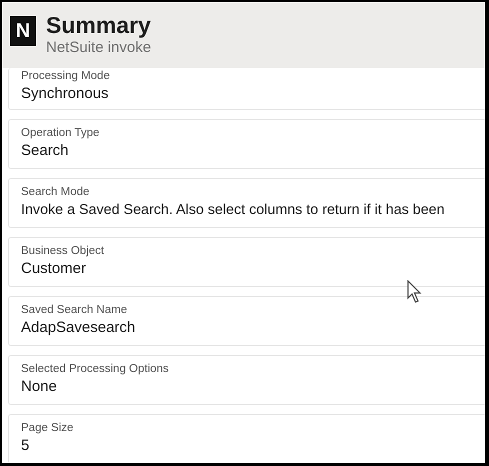 This screenshot has width=489, height=466. What do you see at coordinates (25, 446) in the screenshot?
I see `field-value: 5` at bounding box center [25, 446].